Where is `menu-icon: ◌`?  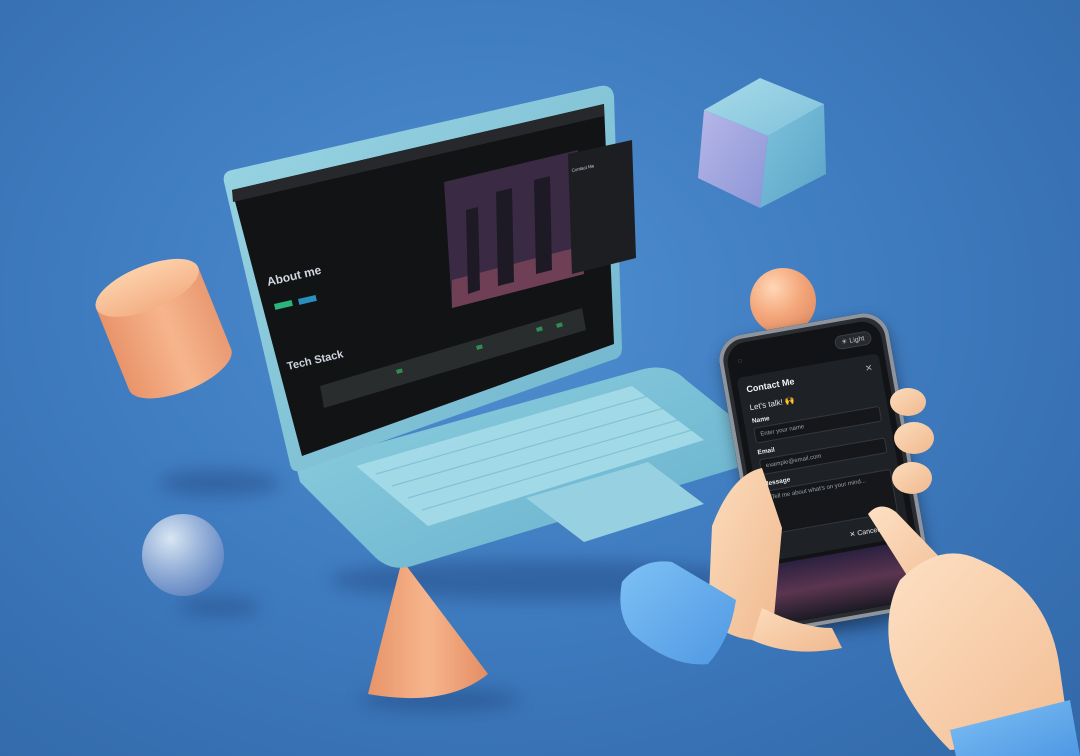 menu-icon: ◌ is located at coordinates (740, 360).